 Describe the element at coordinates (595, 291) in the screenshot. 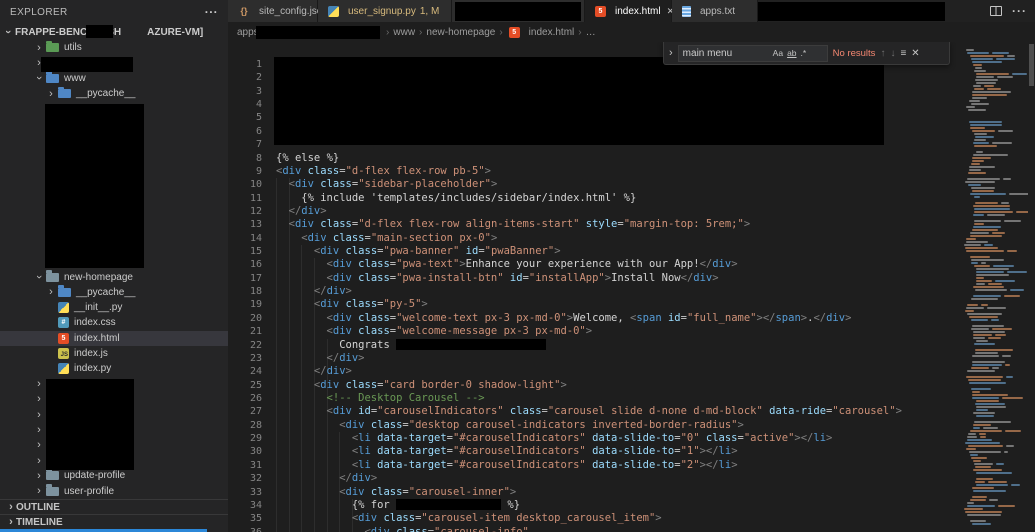

I see `code-line: 18 </div>` at that location.